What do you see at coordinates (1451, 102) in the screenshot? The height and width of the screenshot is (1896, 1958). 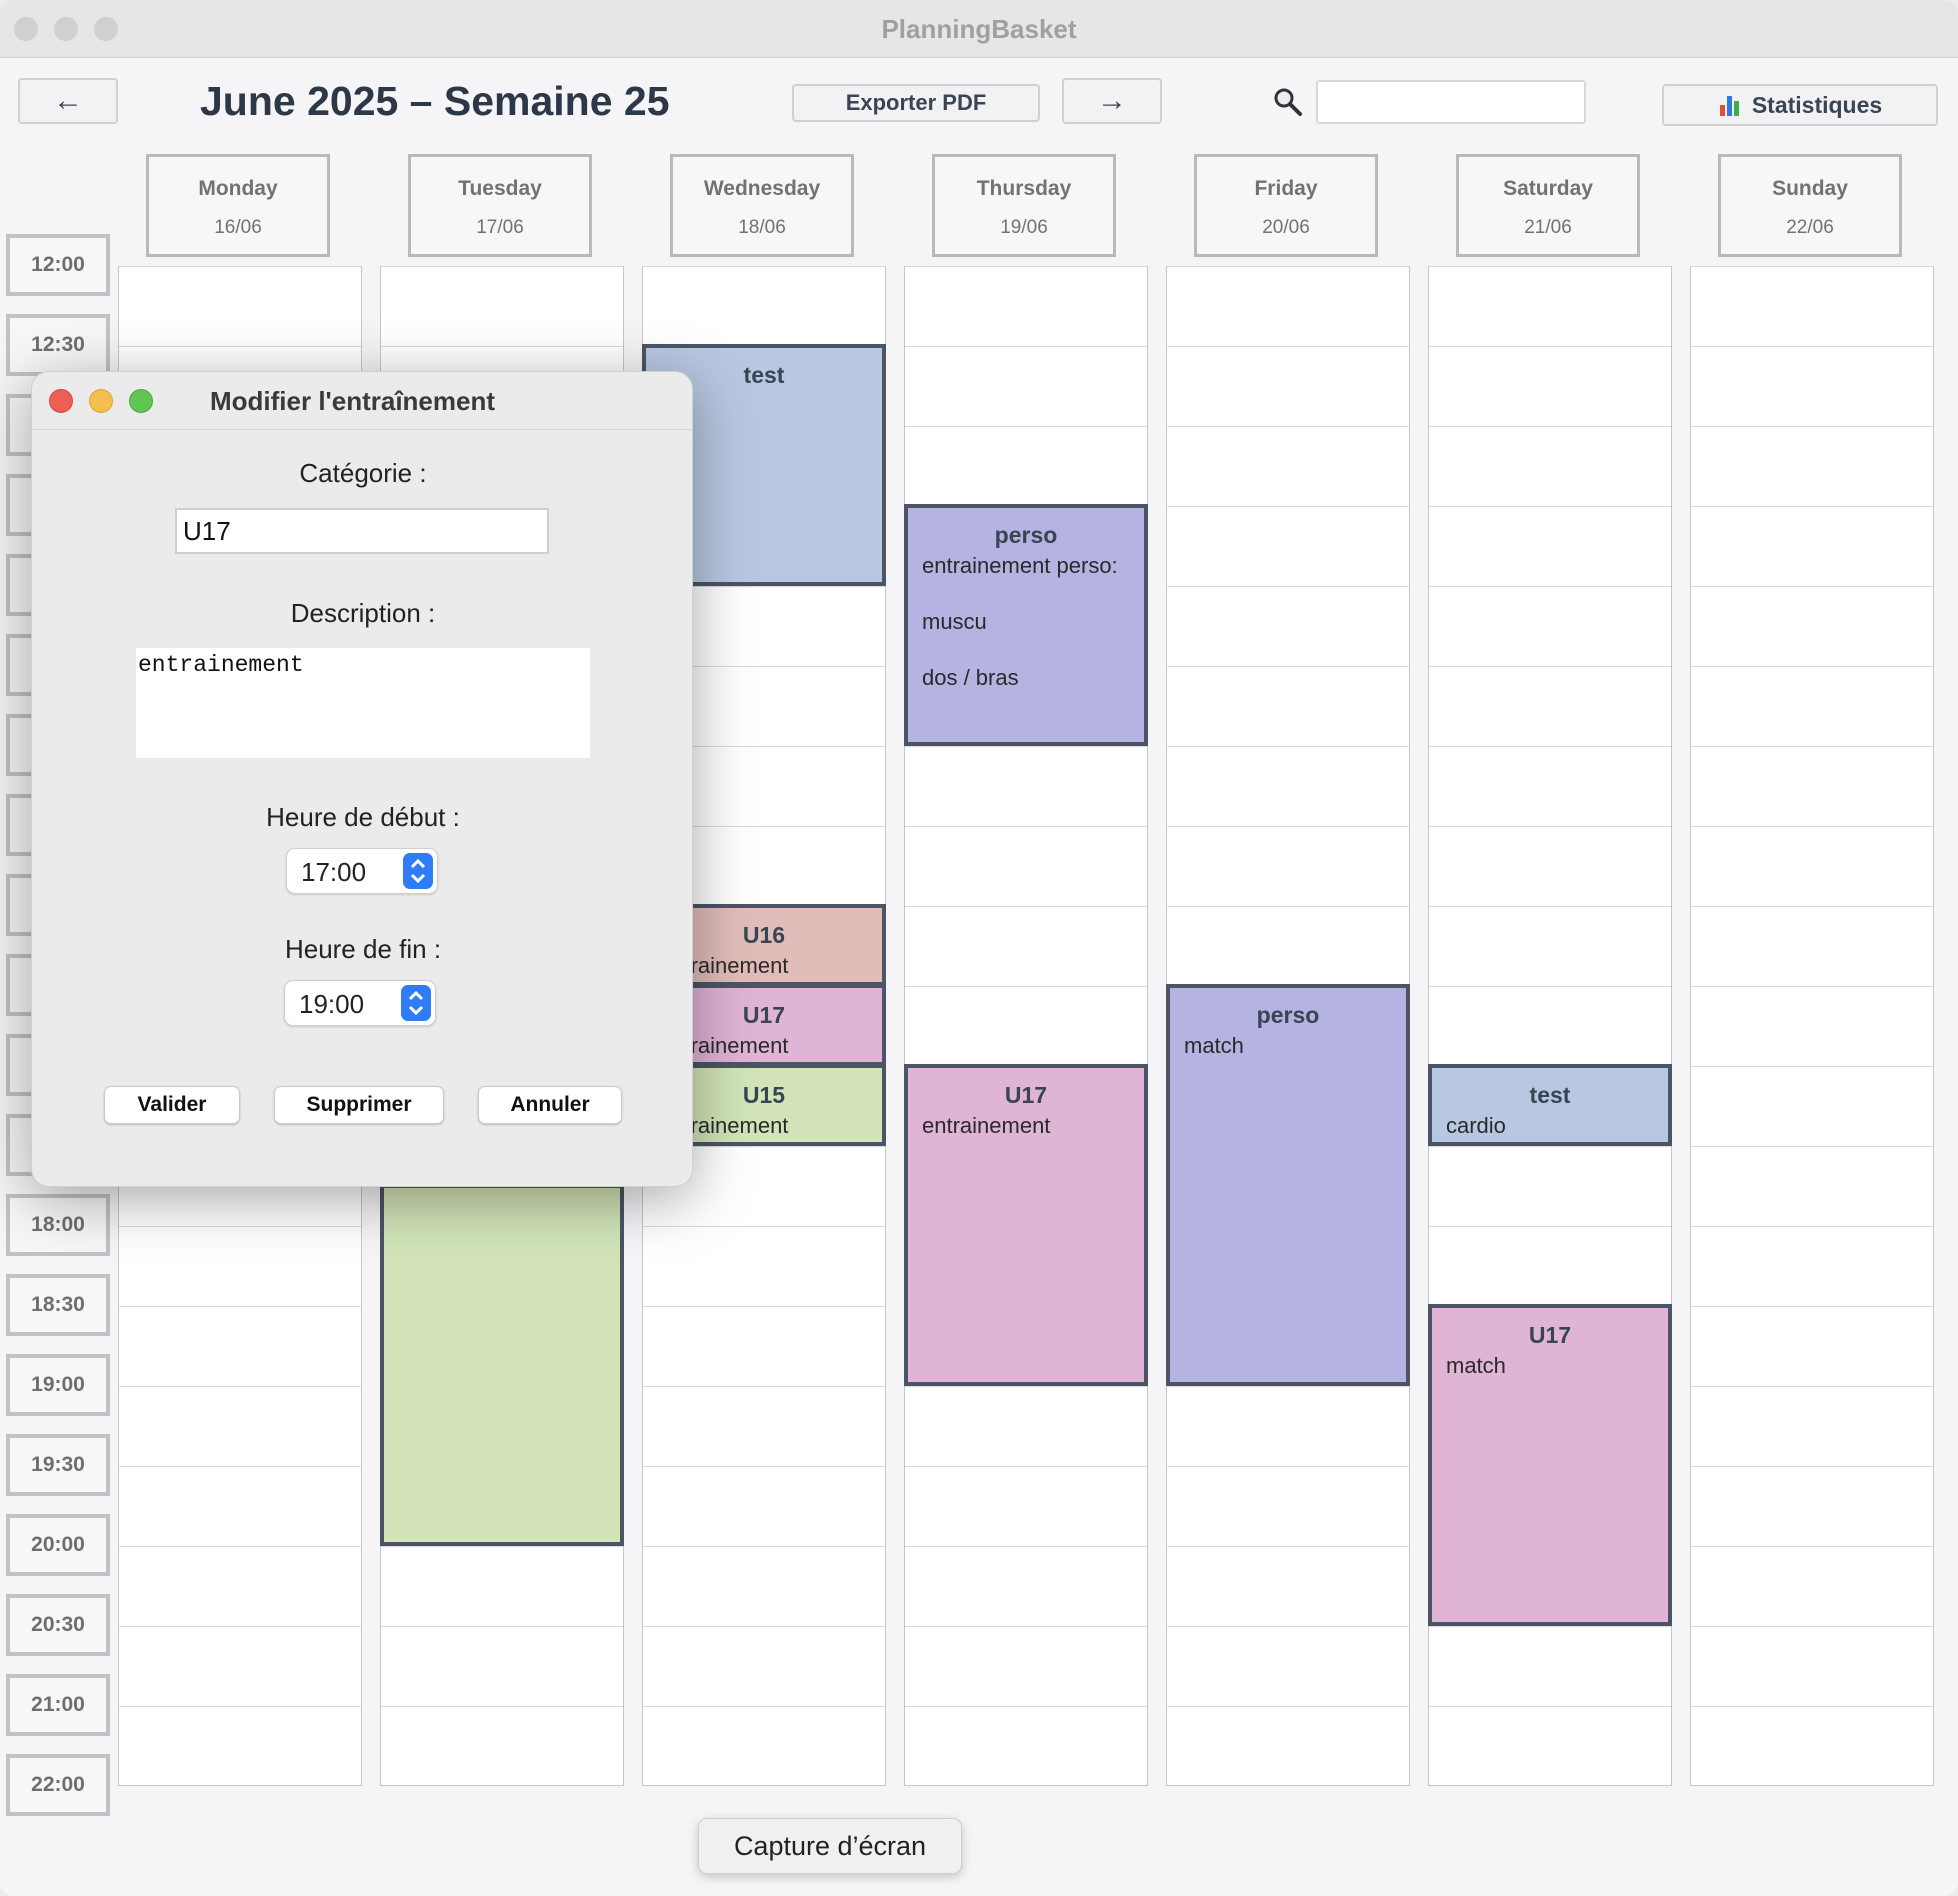 I see `search-input` at bounding box center [1451, 102].